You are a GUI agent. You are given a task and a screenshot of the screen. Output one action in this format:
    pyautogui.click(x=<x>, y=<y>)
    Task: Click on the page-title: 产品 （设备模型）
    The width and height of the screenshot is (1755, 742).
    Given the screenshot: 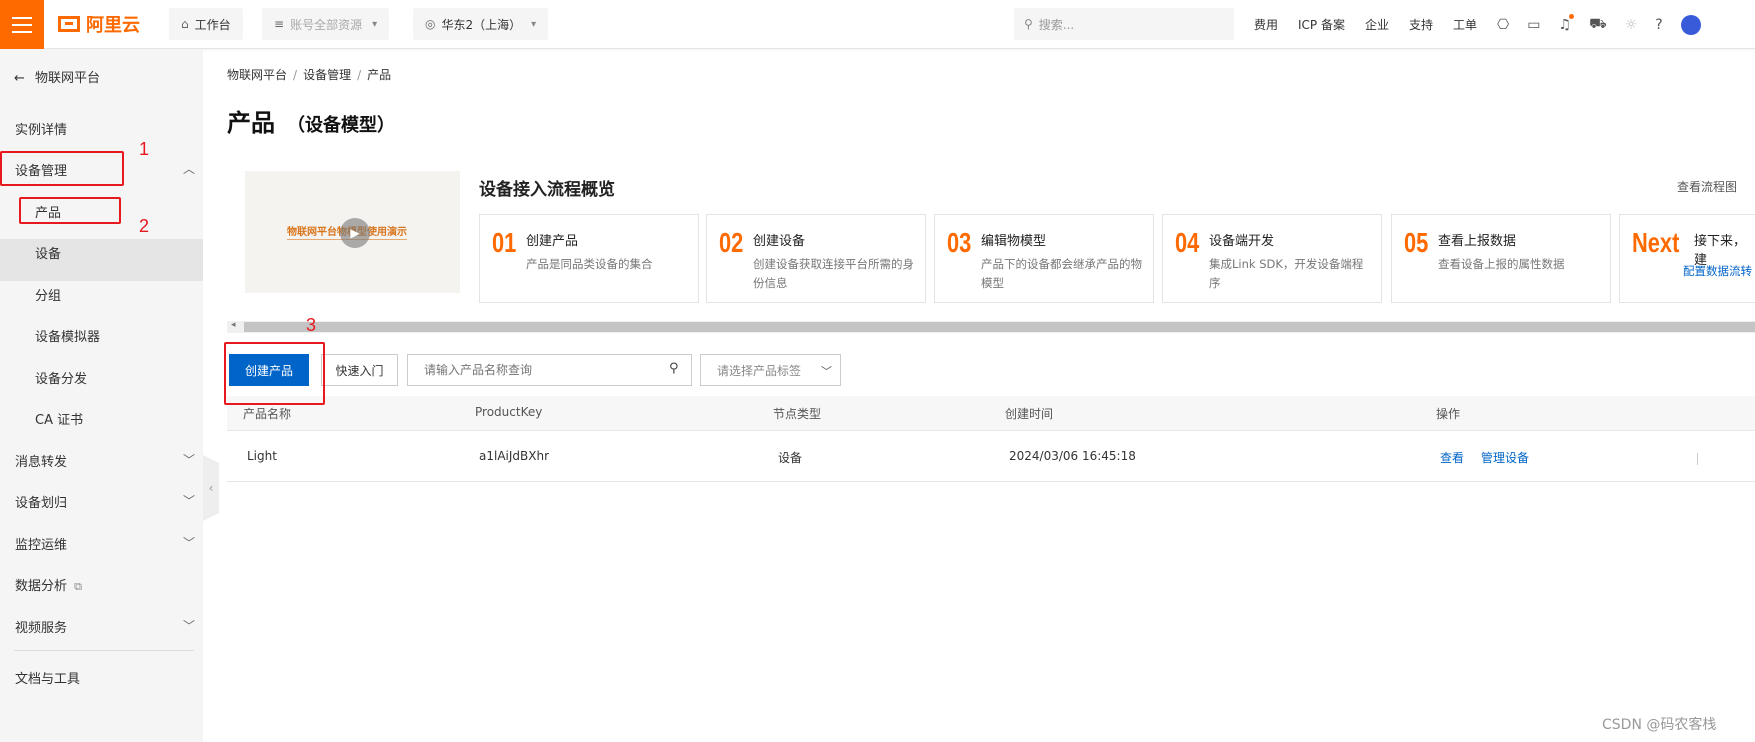 What is the action you would take?
    pyautogui.click(x=311, y=123)
    